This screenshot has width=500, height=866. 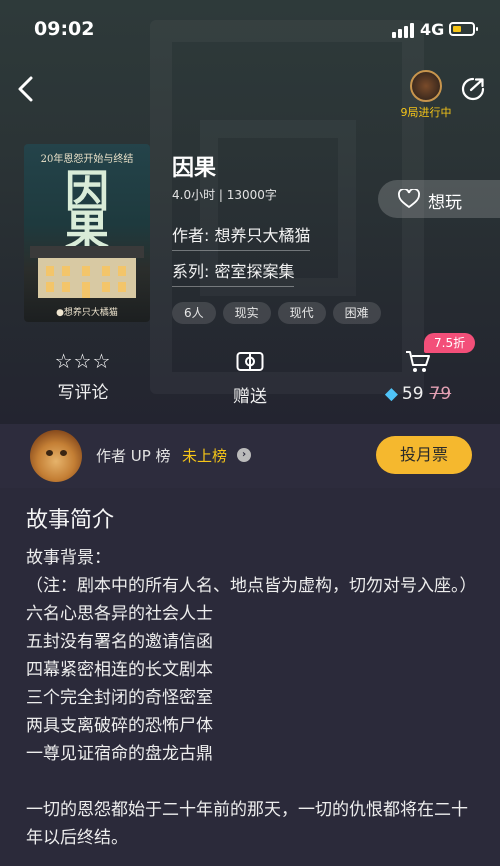 I want to click on tag-list: 6人 现实 现代 困难, so click(x=280, y=313).